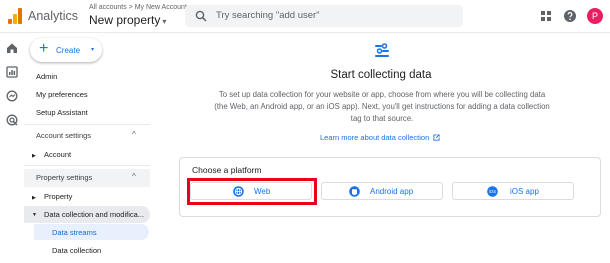 This screenshot has width=610, height=263. I want to click on learn-more-link: Learn more about data collection, so click(380, 137).